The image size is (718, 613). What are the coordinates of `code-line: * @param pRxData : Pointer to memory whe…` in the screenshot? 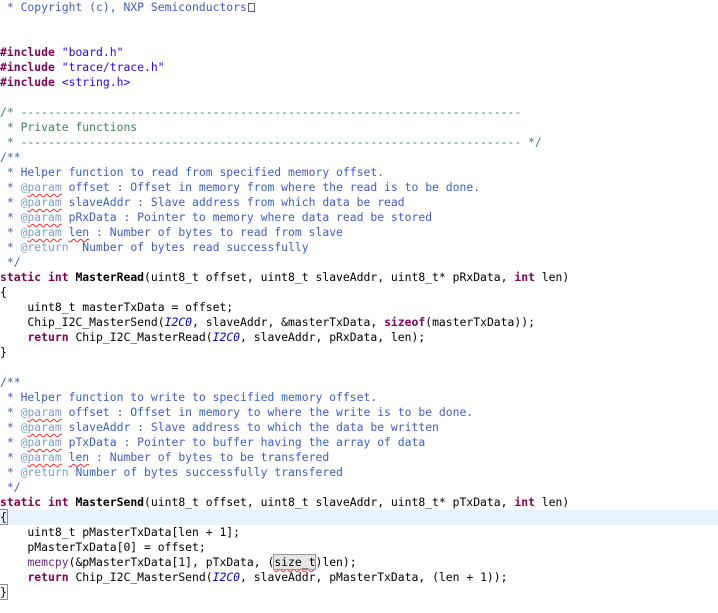 It's located at (359, 217).